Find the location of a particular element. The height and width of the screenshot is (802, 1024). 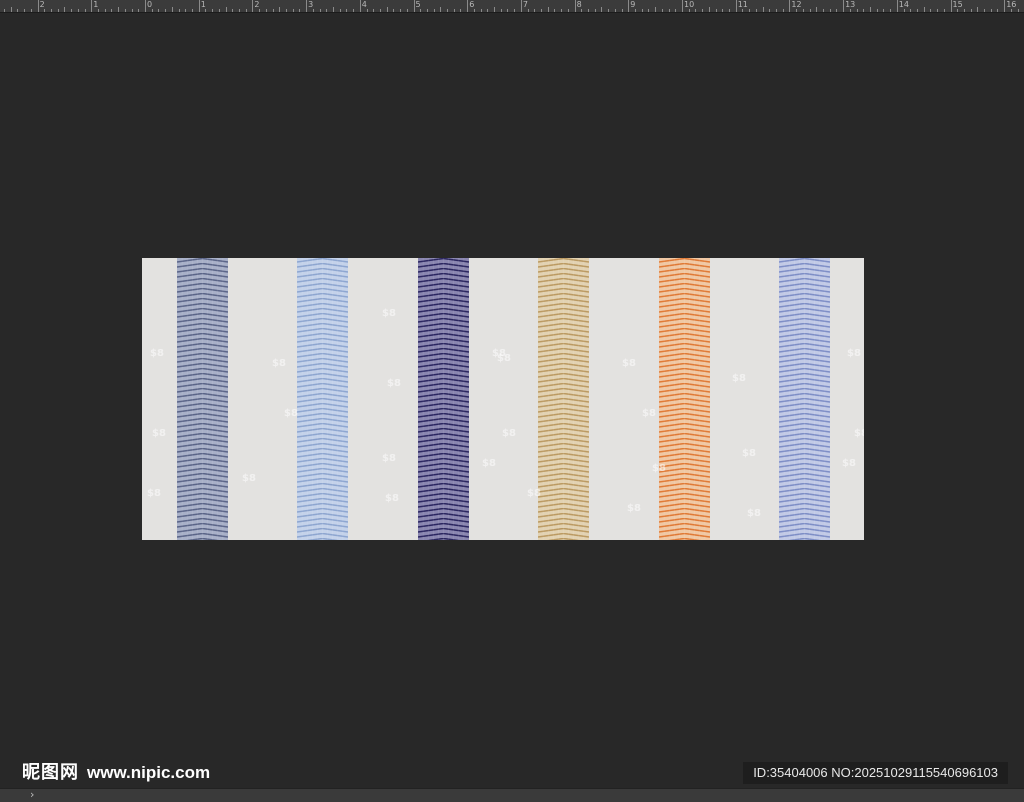

ruler-number: 2 is located at coordinates (42, 4).